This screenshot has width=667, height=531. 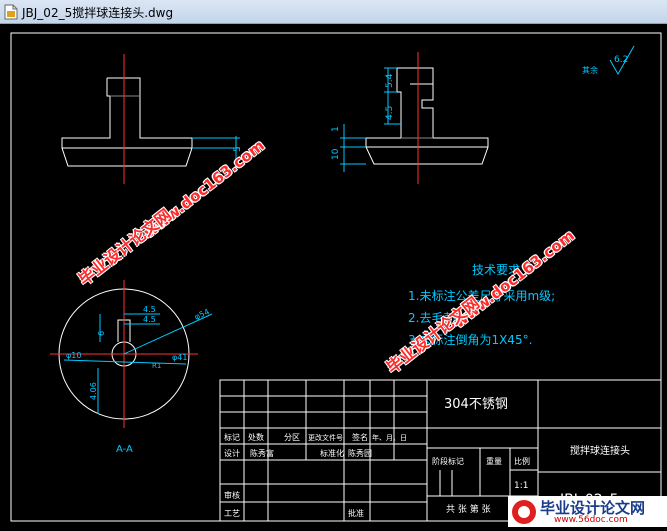 What do you see at coordinates (98, 13) in the screenshot?
I see `window-title: JBJ_02_5搅拌球连接头.dwg` at bounding box center [98, 13].